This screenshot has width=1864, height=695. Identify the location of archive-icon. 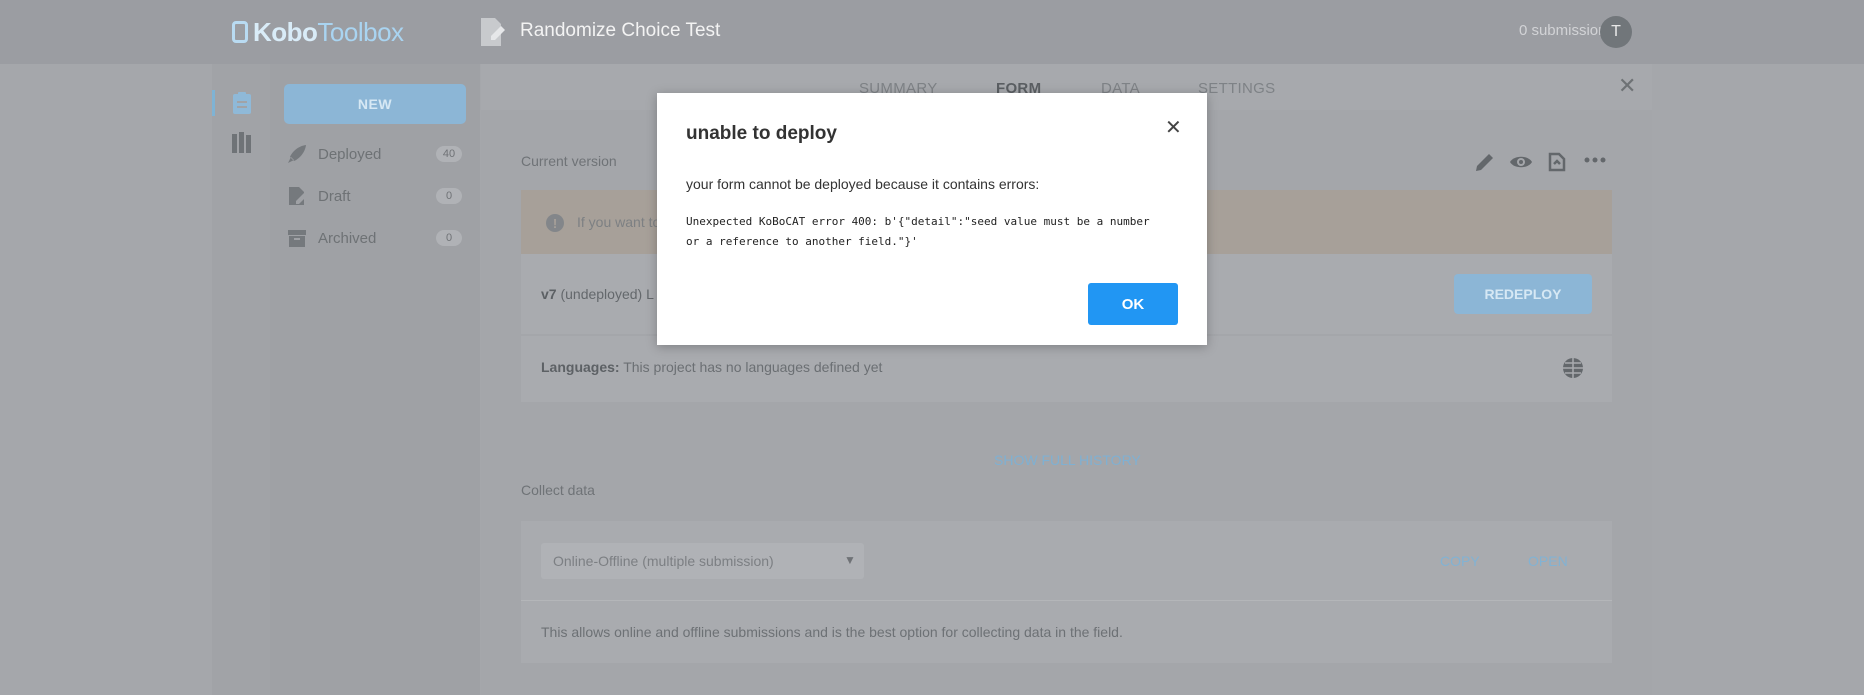
(297, 238).